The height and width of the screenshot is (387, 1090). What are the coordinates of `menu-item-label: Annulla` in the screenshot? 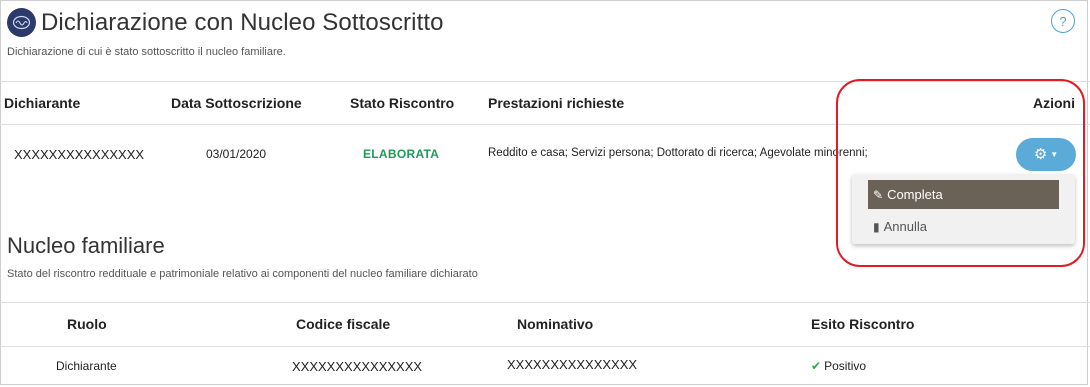 It's located at (905, 226).